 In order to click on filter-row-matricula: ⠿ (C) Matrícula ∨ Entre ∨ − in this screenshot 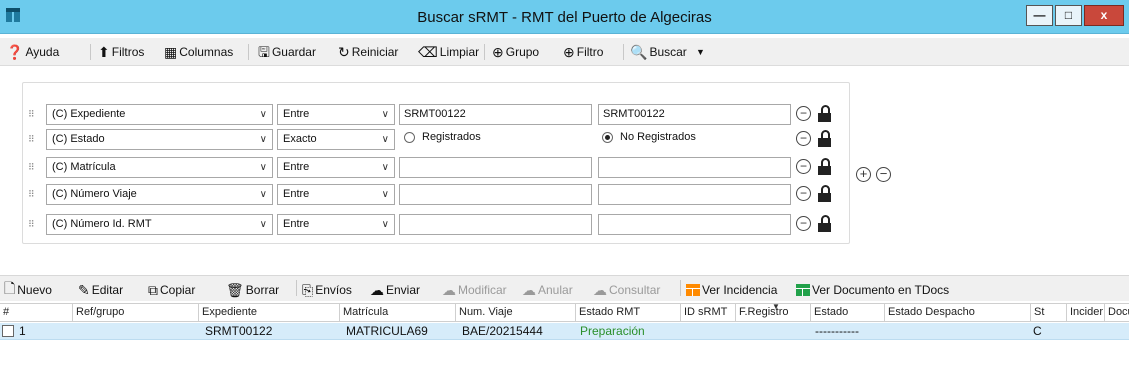, I will do `click(437, 168)`.